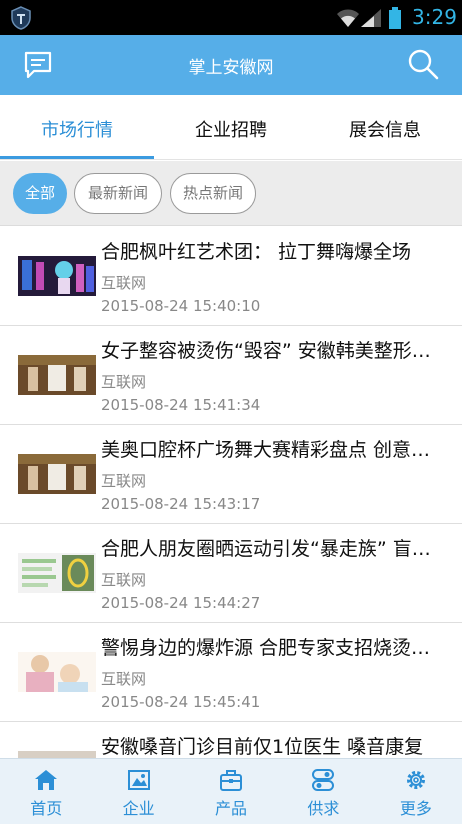  What do you see at coordinates (371, 18) in the screenshot?
I see `signal-icon` at bounding box center [371, 18].